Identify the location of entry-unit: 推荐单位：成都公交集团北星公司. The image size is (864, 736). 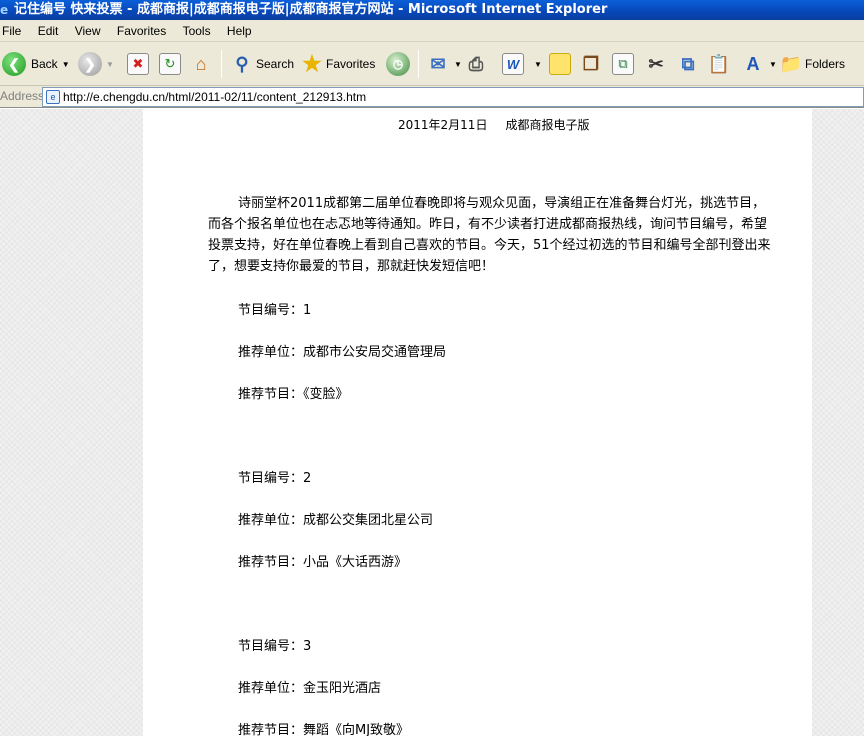
(336, 520).